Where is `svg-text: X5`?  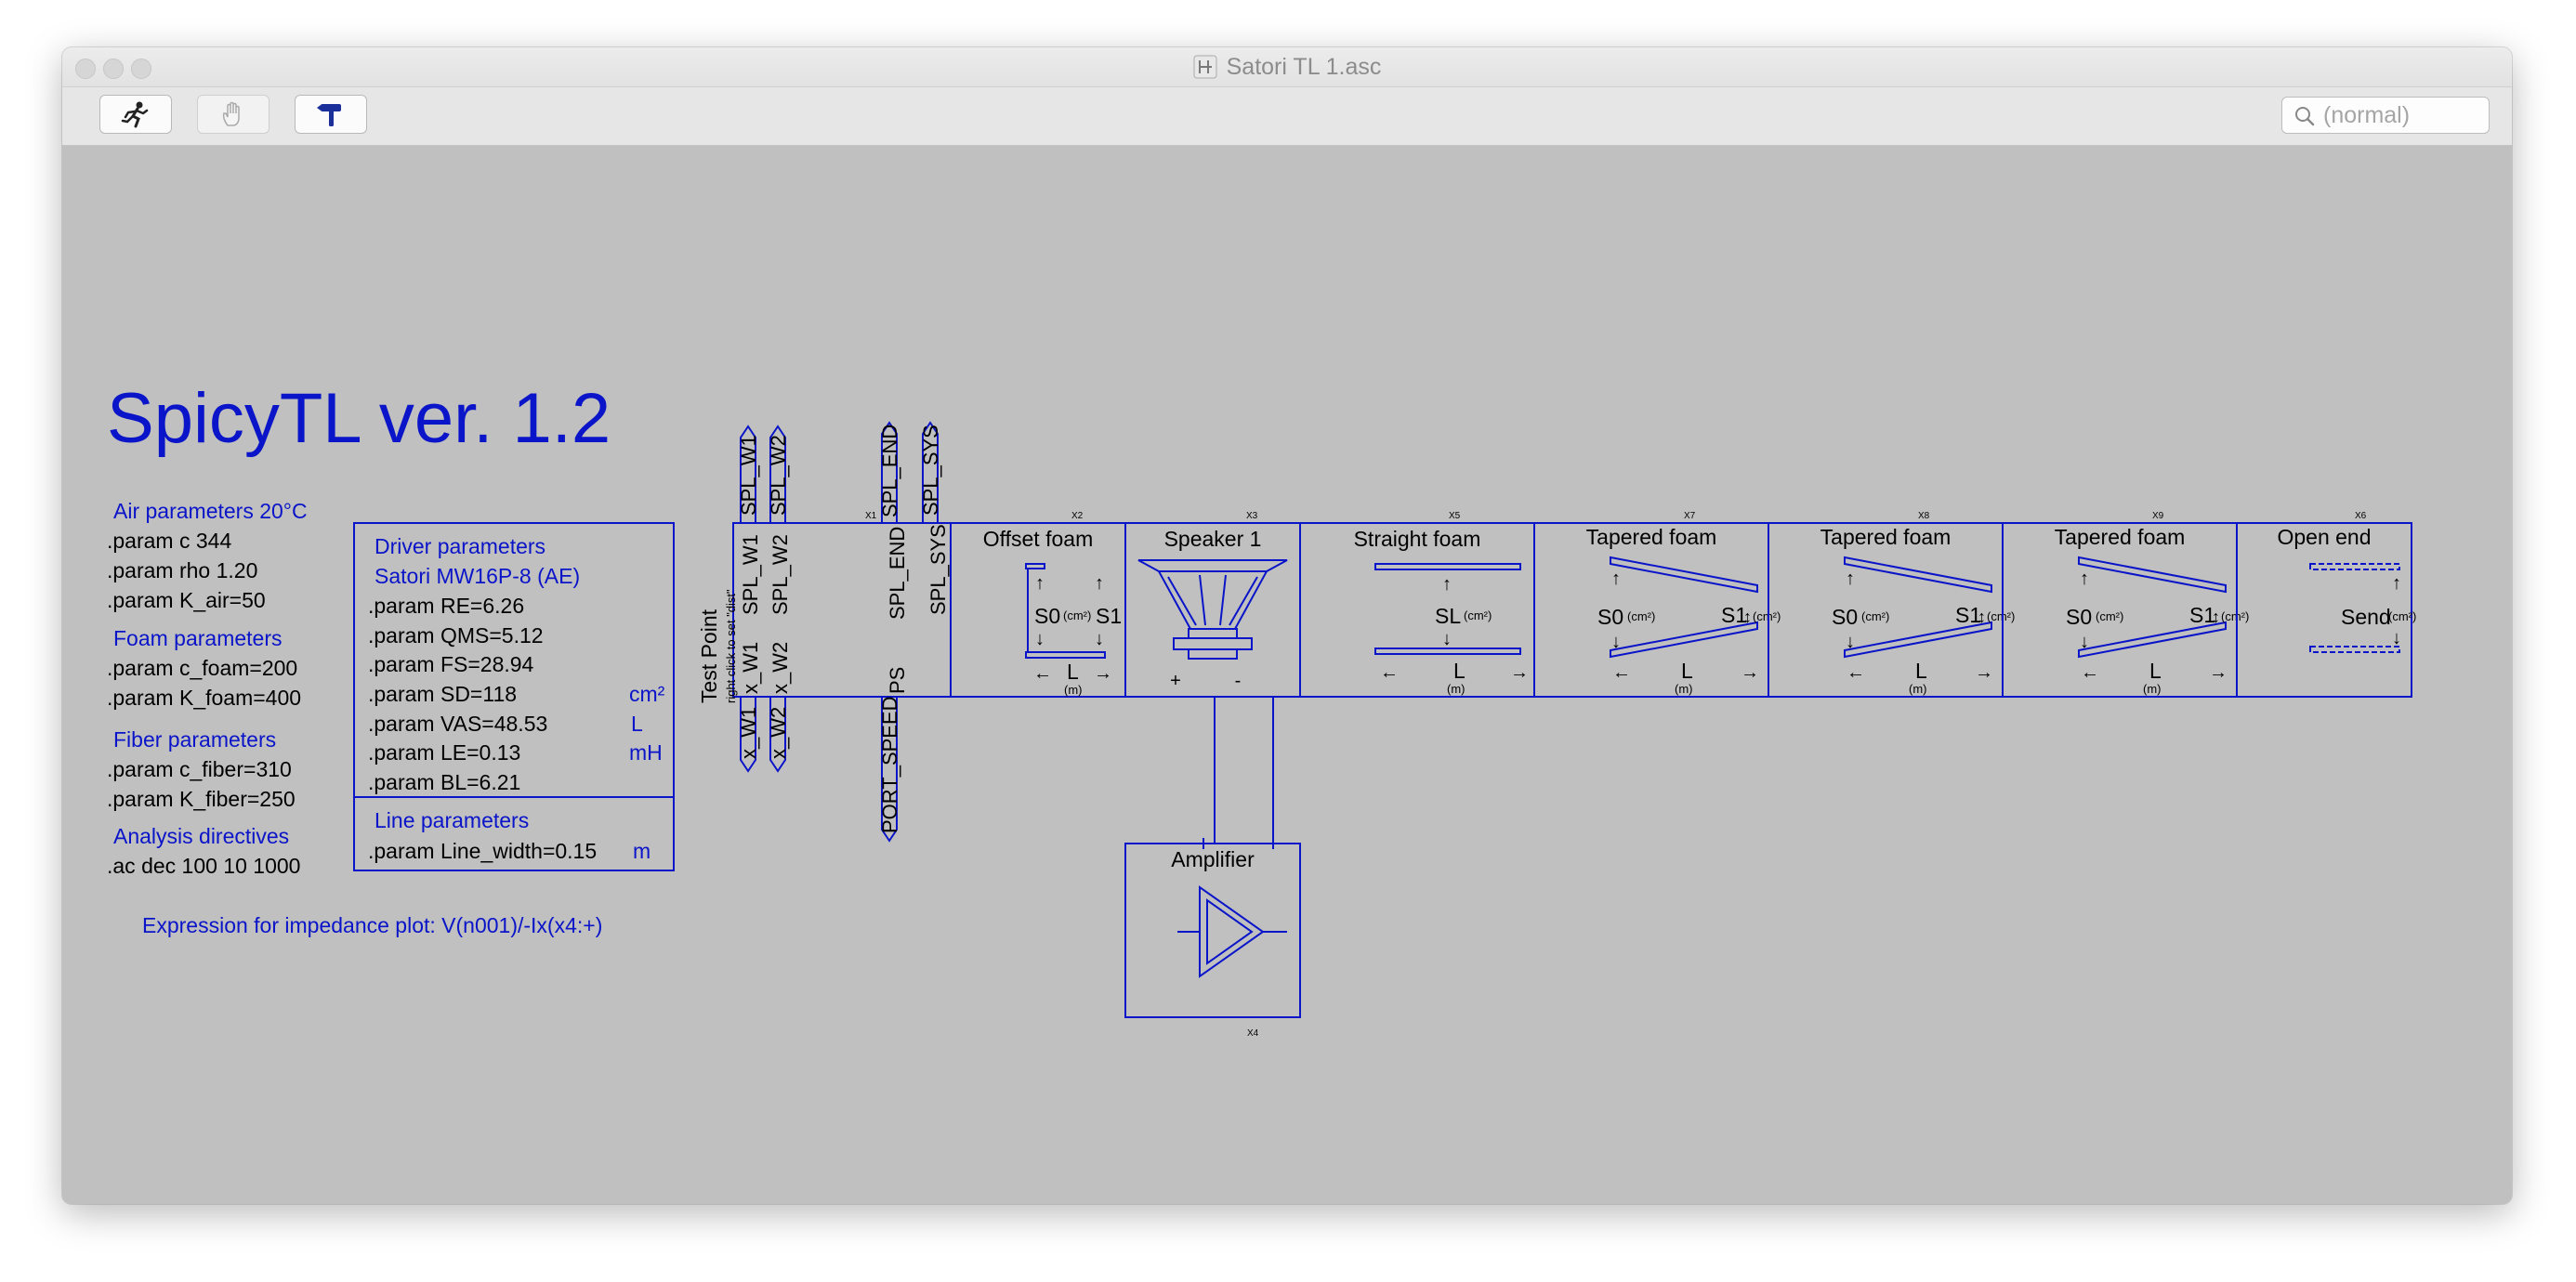
svg-text: X5 is located at coordinates (1455, 516).